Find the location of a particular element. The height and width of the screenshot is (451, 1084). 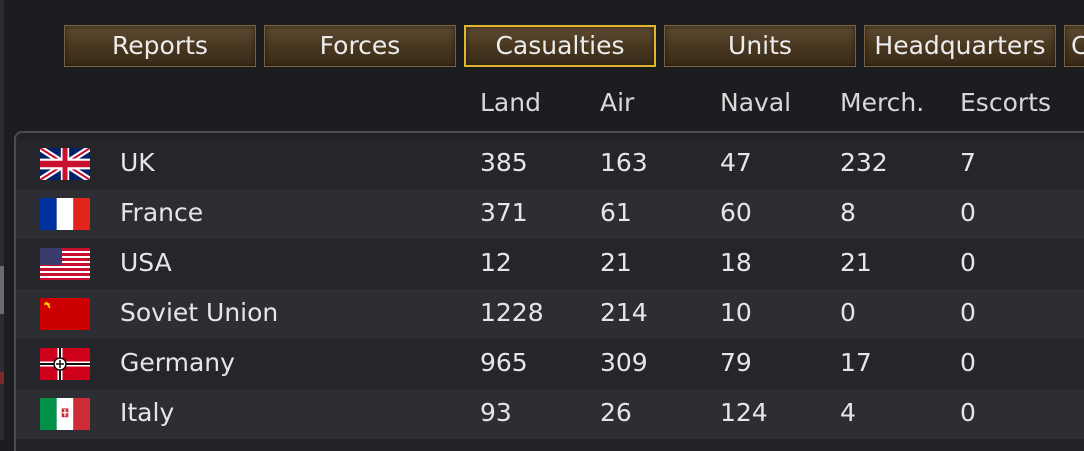

uk-flag-icon is located at coordinates (65, 164).